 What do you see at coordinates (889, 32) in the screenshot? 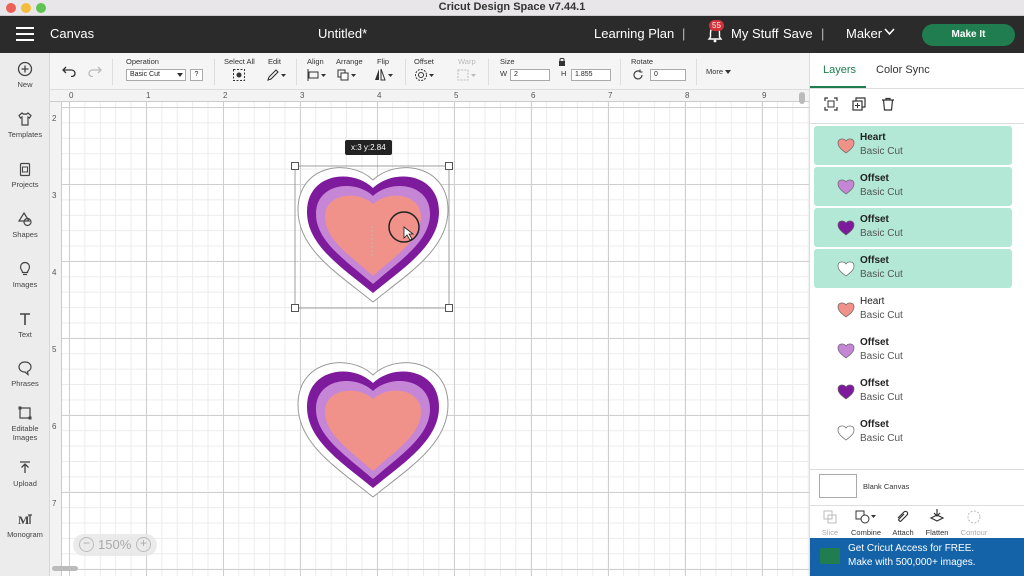
I see `chevron-down-icon` at bounding box center [889, 32].